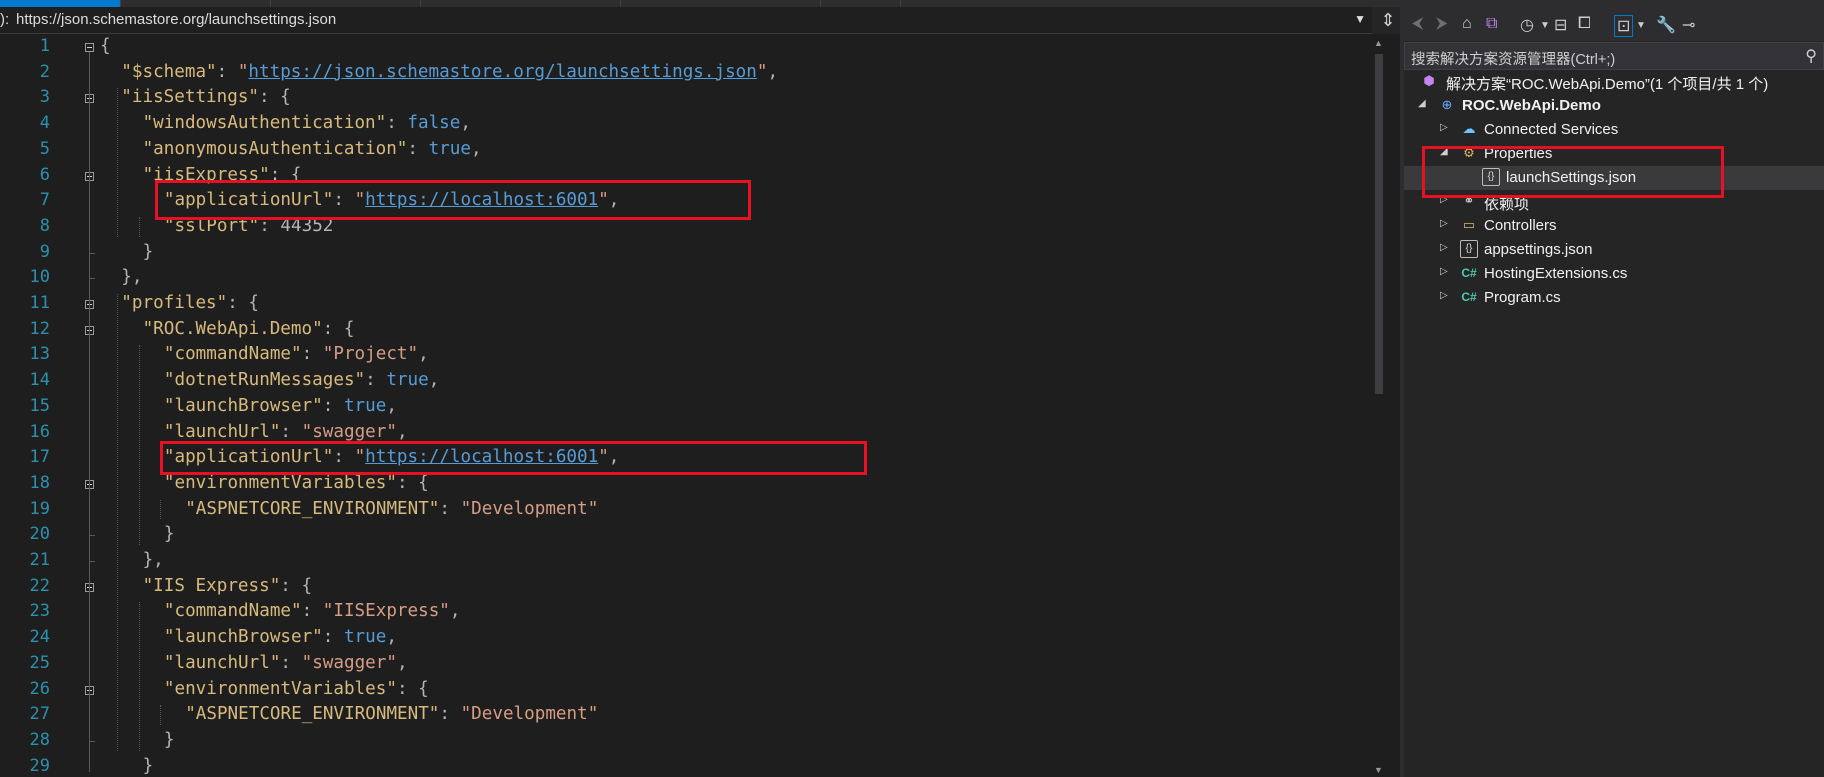 This screenshot has width=1824, height=777. What do you see at coordinates (1614, 250) in the screenshot?
I see `tree-item: ▷ {} appsettings.json` at bounding box center [1614, 250].